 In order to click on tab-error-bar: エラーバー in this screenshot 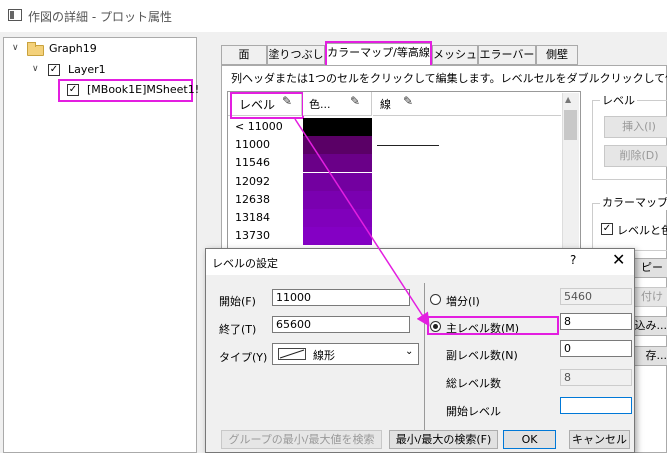, I will do `click(507, 55)`.